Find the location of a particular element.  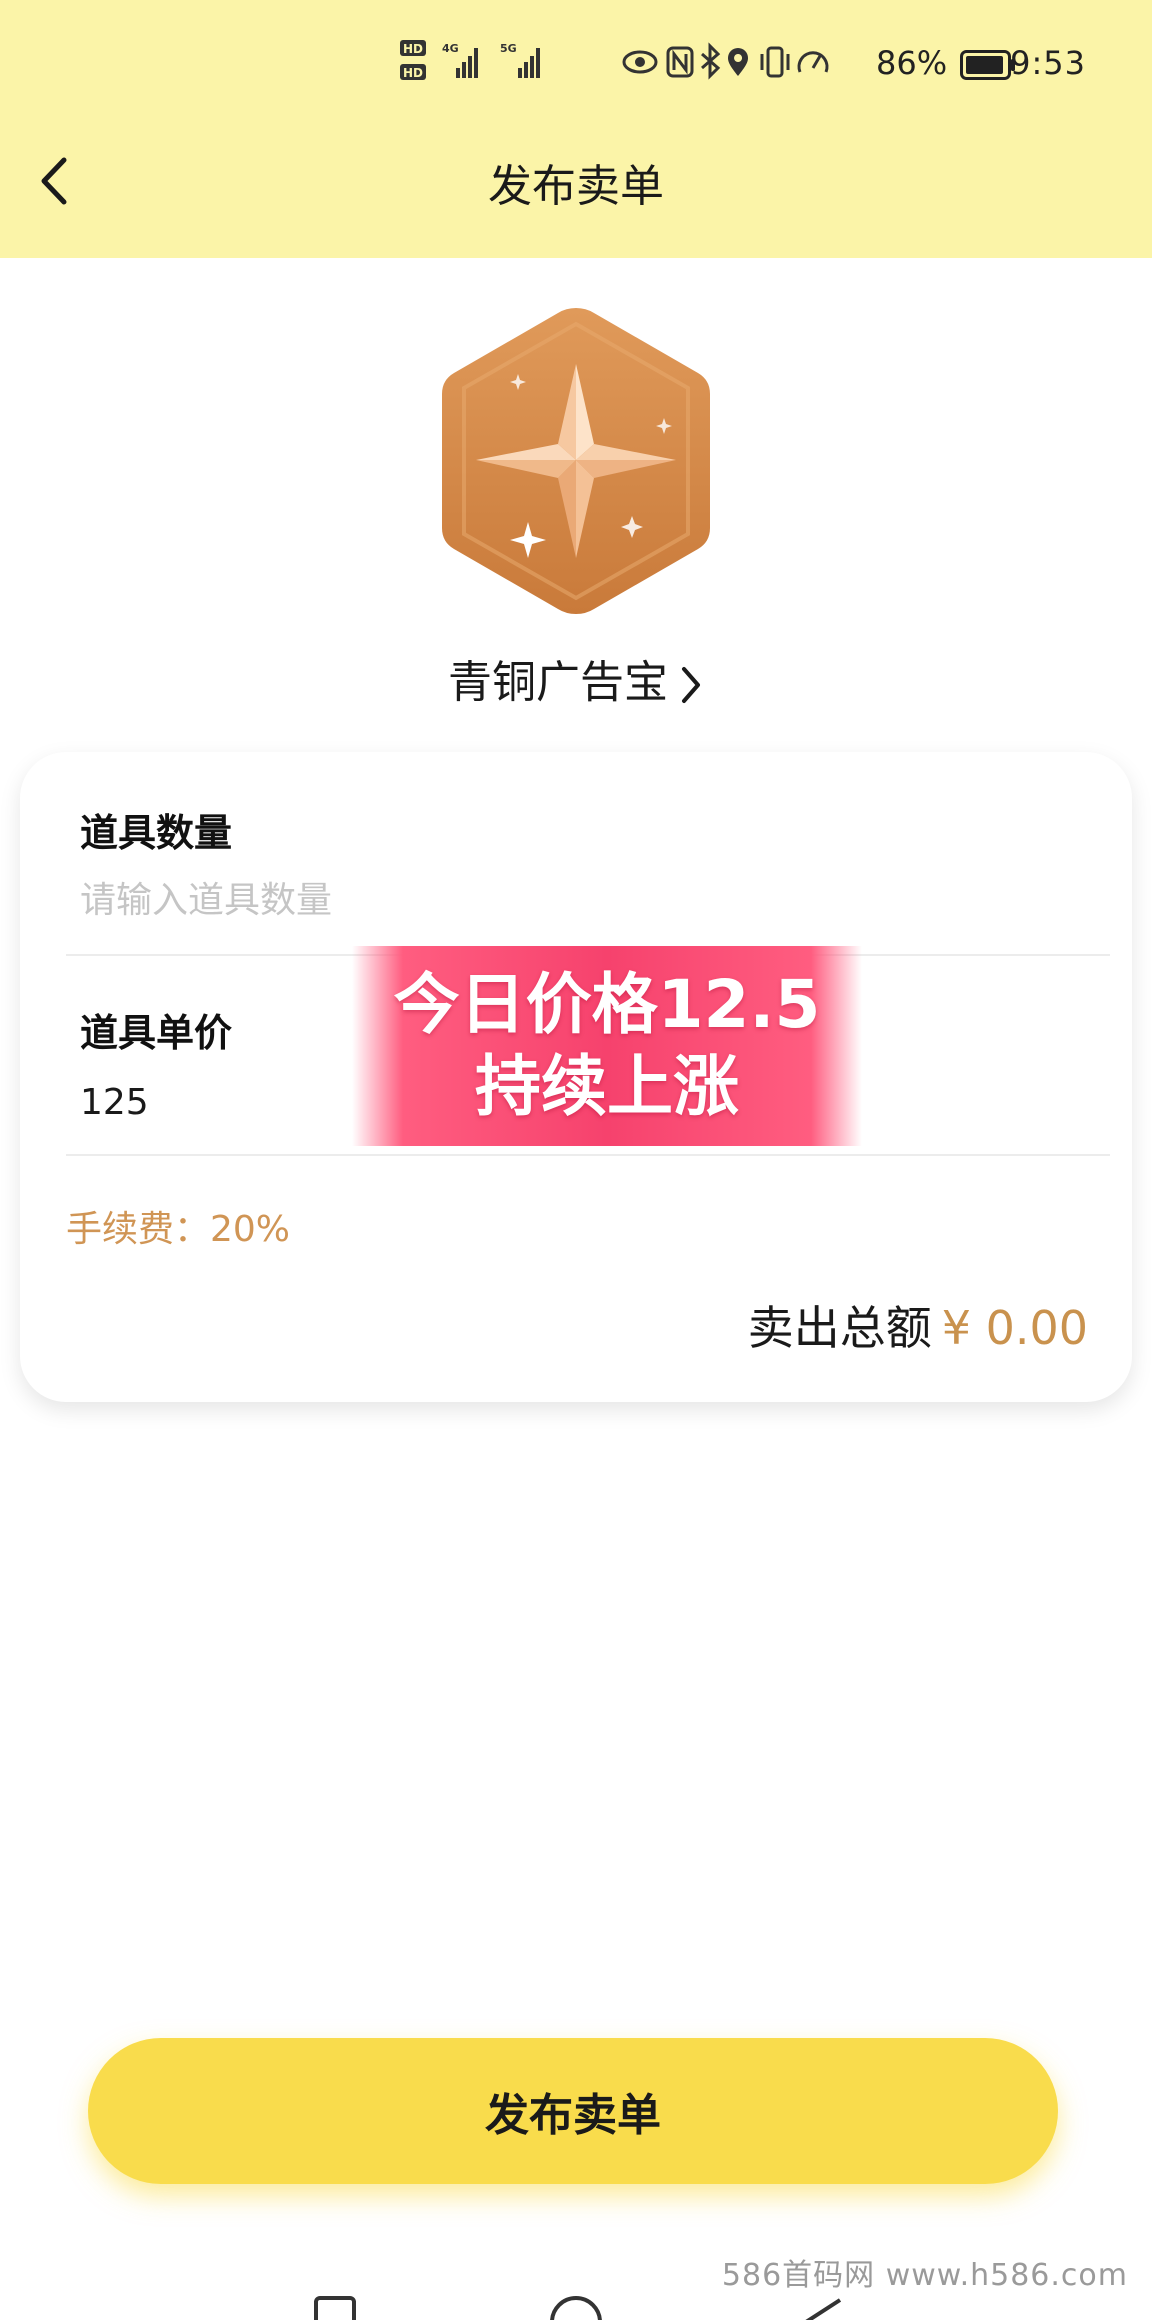

bronze-star-hexagon-icon is located at coordinates (576, 461).